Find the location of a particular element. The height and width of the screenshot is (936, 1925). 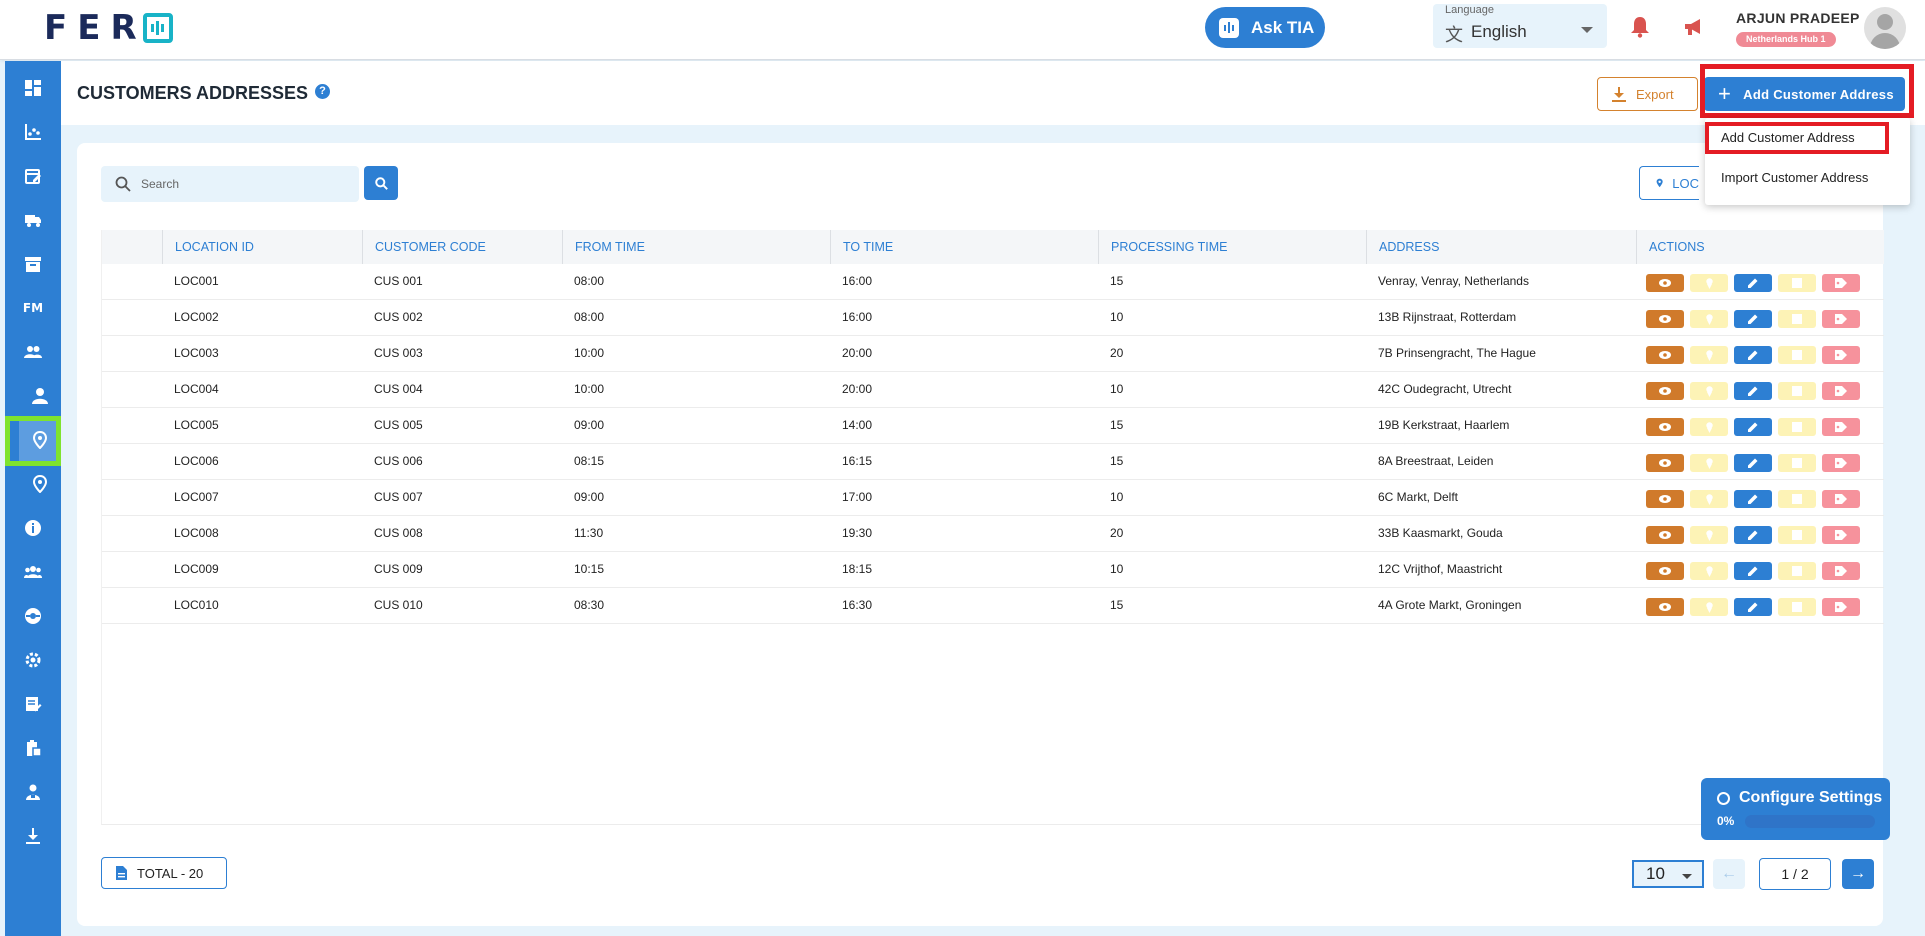

column-header-processing-time: PROCESSING TIME is located at coordinates (1162, 247).